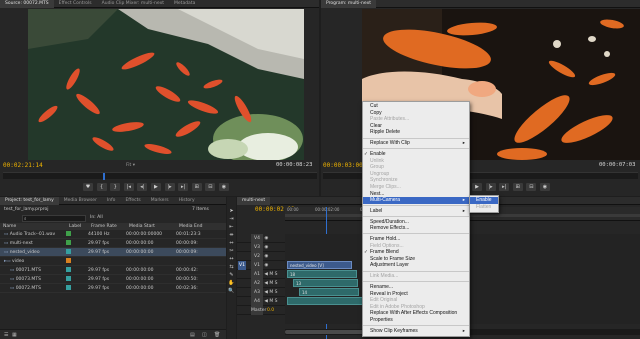 The image size is (640, 339). Describe the element at coordinates (80, 201) in the screenshot. I see `tab-media-browser: Media Browser` at that location.